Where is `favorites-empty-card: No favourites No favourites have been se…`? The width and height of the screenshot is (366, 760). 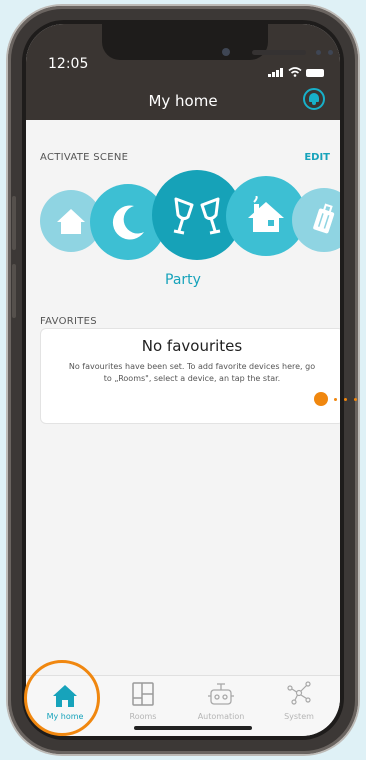
favorites-empty-card: No favourites No favourites have been se… is located at coordinates (190, 376).